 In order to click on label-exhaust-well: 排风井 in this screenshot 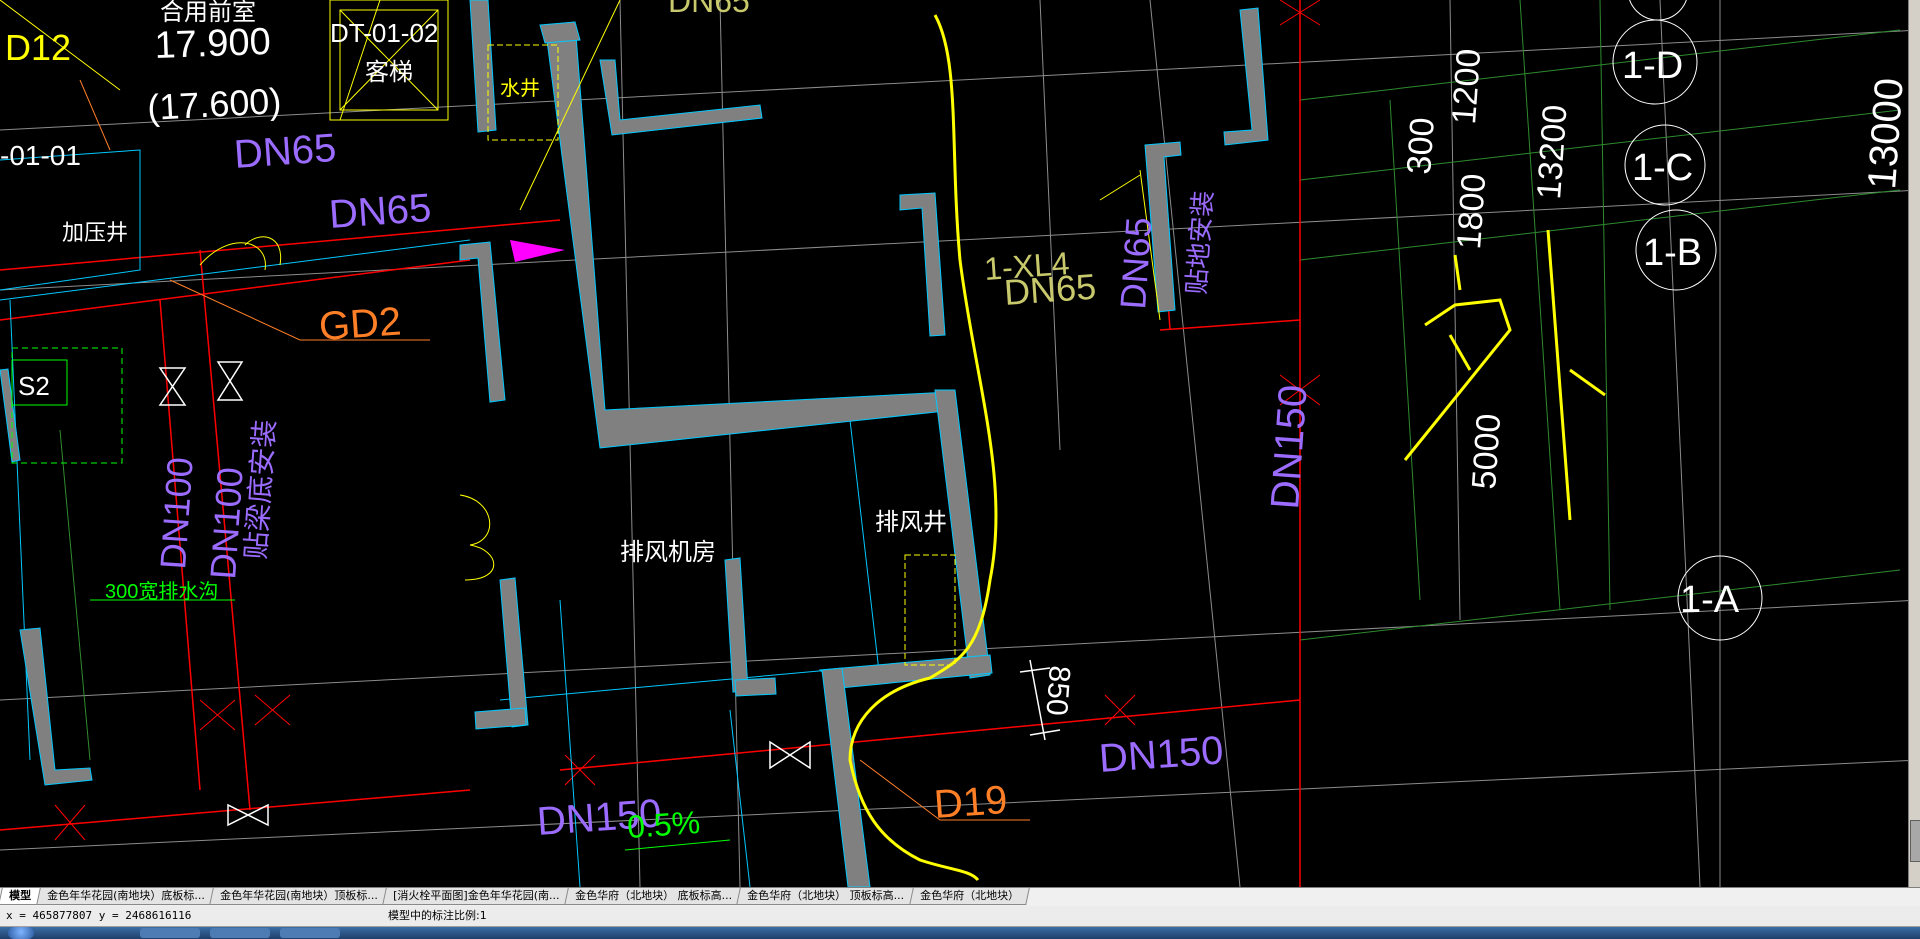, I will do `click(911, 522)`.